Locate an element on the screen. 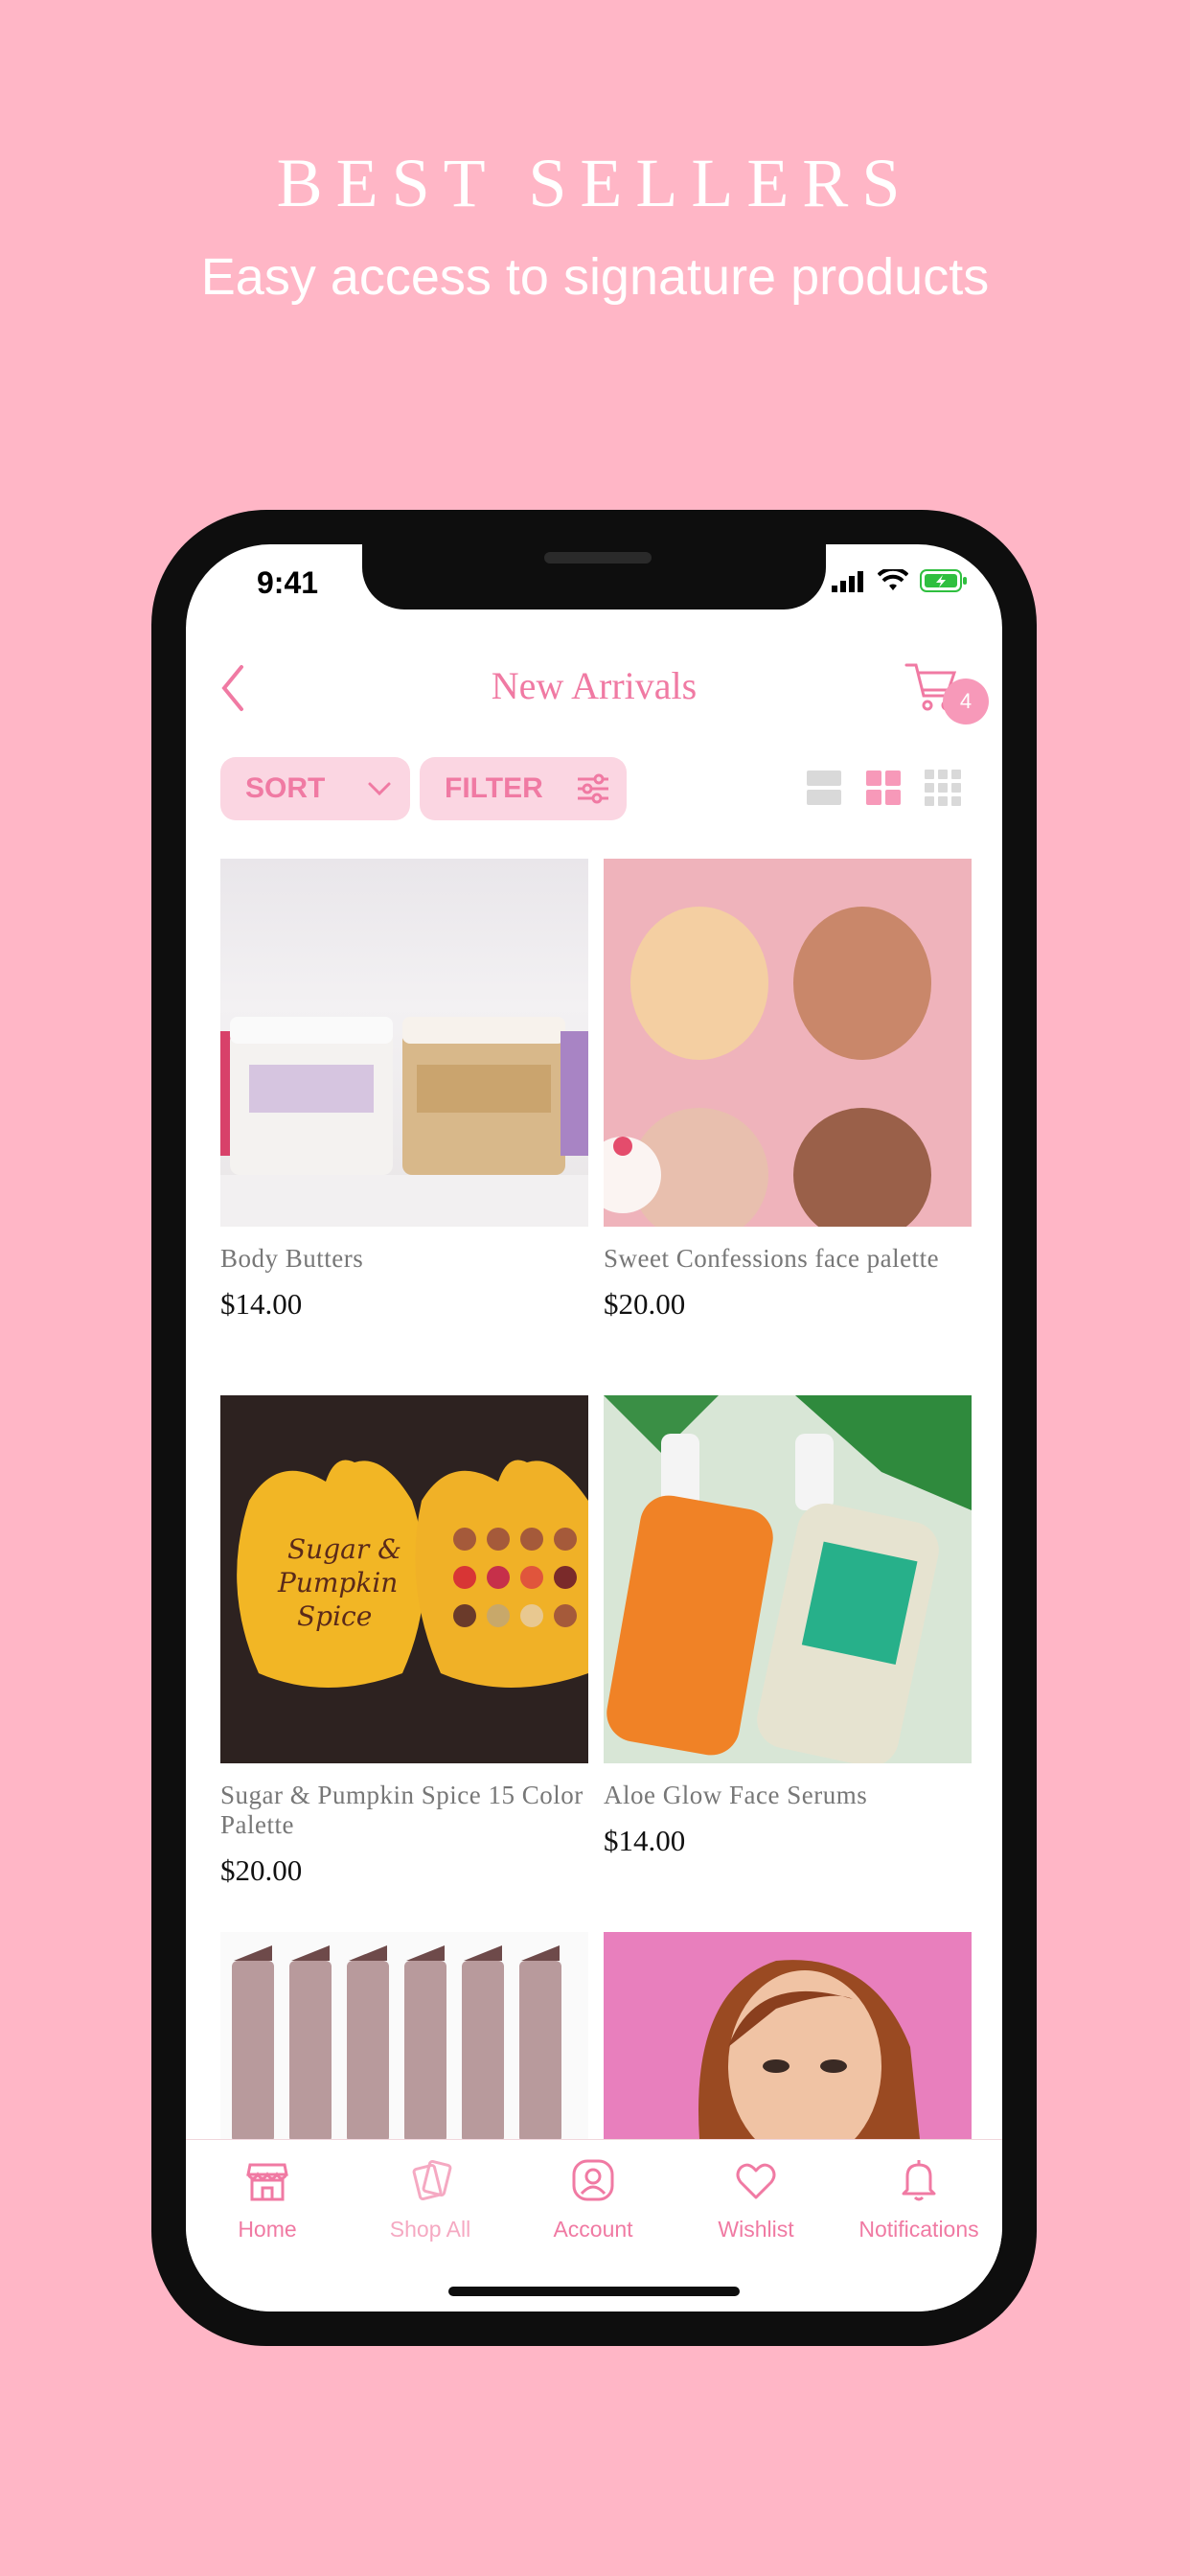  product-name: Sweet Confessions face palette is located at coordinates (788, 1259).